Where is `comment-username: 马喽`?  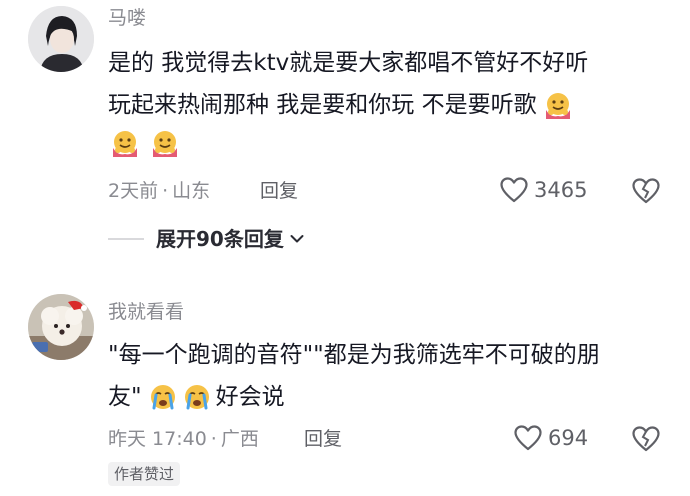
comment-username: 马喽 is located at coordinates (127, 18).